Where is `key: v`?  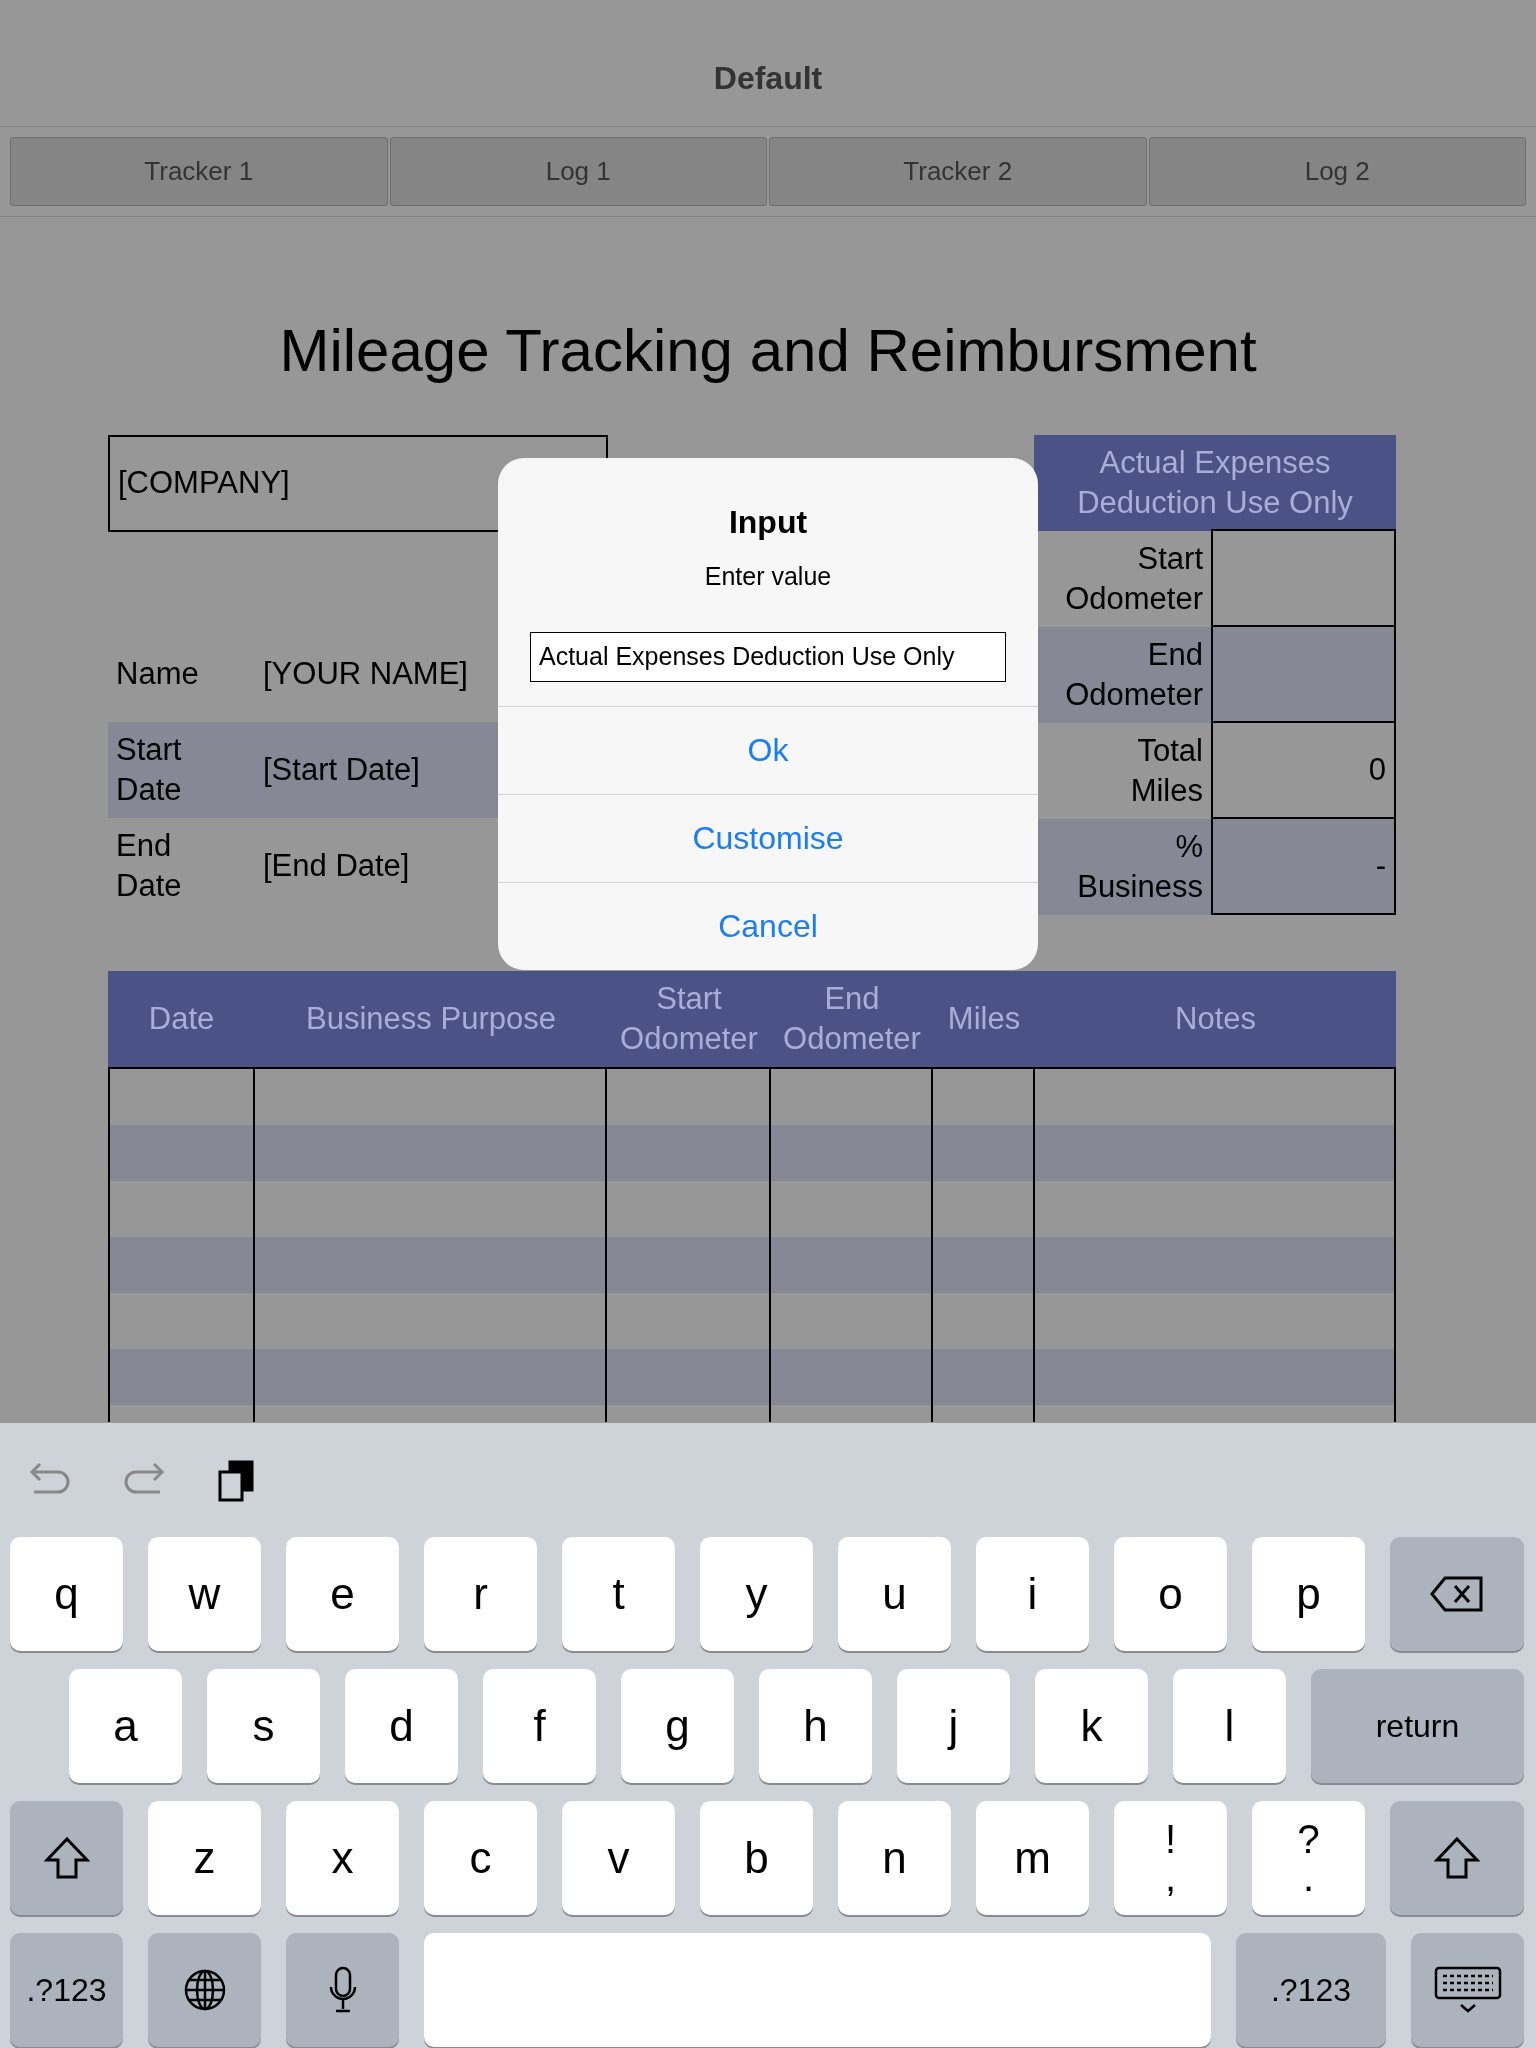 key: v is located at coordinates (618, 1858).